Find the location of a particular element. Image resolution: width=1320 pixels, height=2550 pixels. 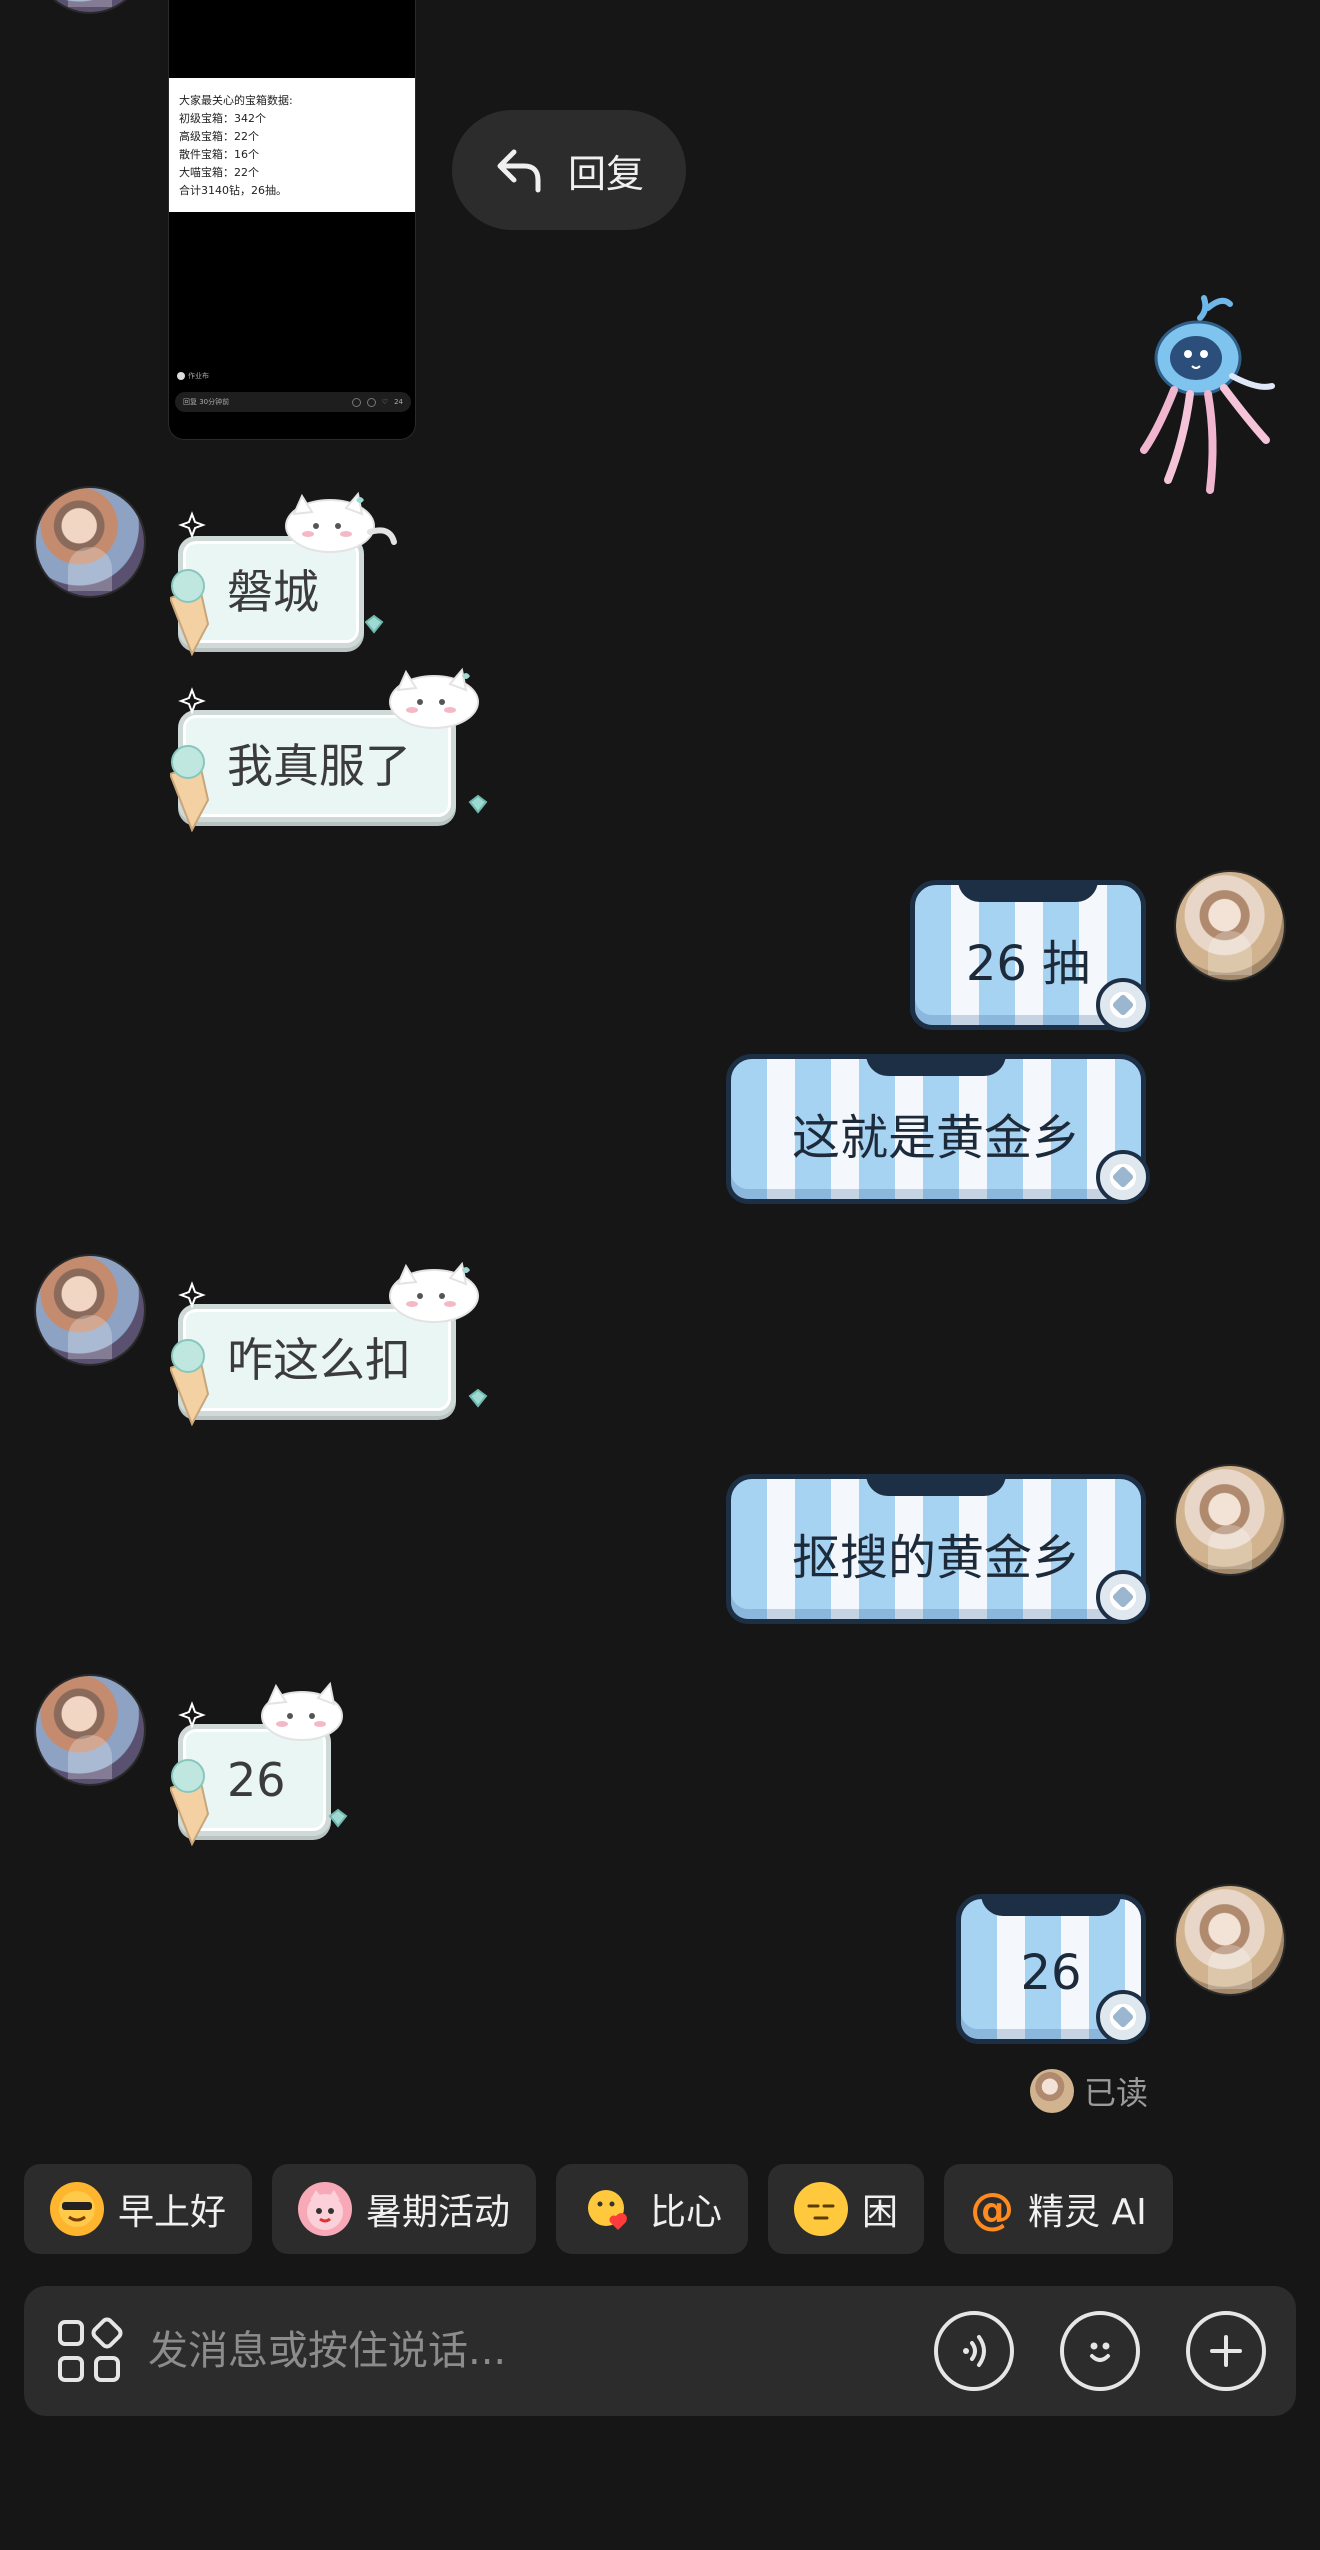

post-footer-text: 作业布 is located at coordinates (198, 376).